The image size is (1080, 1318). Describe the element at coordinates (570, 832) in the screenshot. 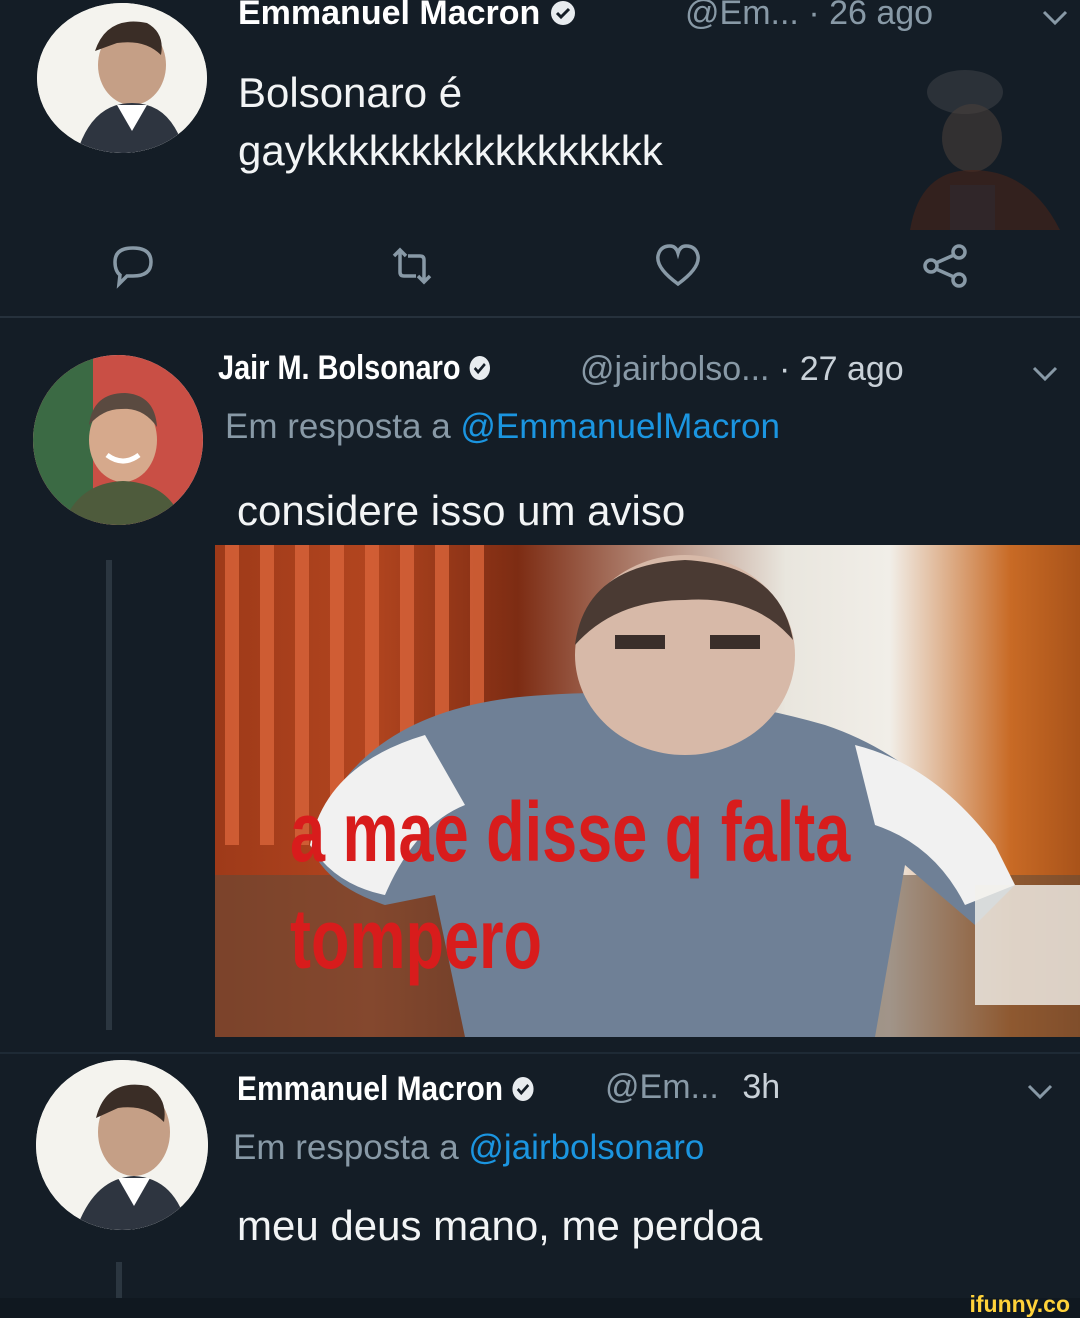

I see `meme-caption-line: a mae disse q falta` at that location.